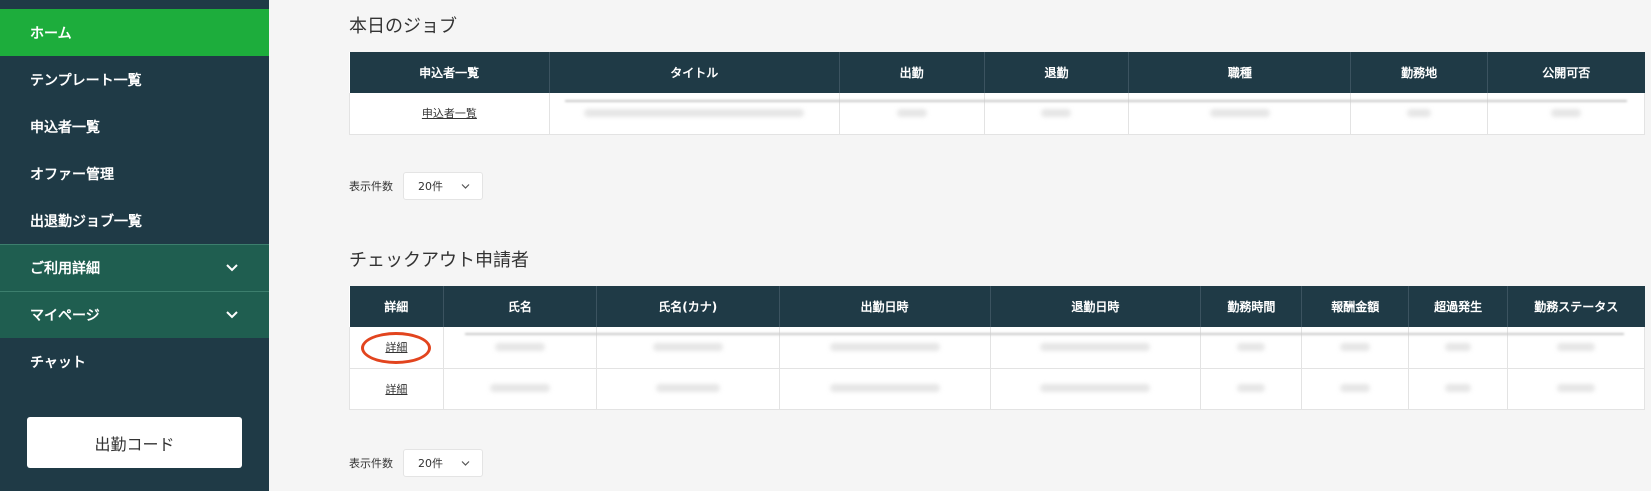  I want to click on table-cell: 詳細, so click(396, 389).